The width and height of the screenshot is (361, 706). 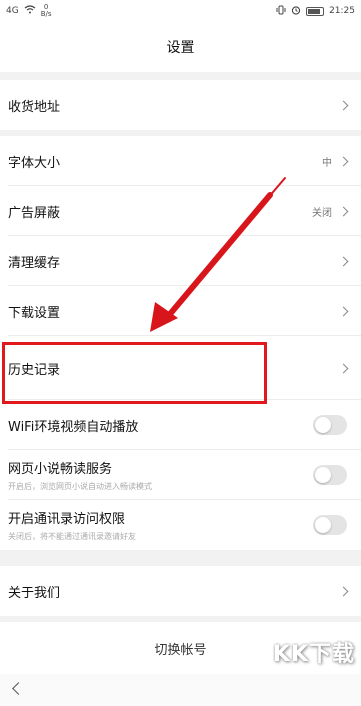 I want to click on wifi-autoplay-row: WiFi环境视频自动播放, so click(x=180, y=425).